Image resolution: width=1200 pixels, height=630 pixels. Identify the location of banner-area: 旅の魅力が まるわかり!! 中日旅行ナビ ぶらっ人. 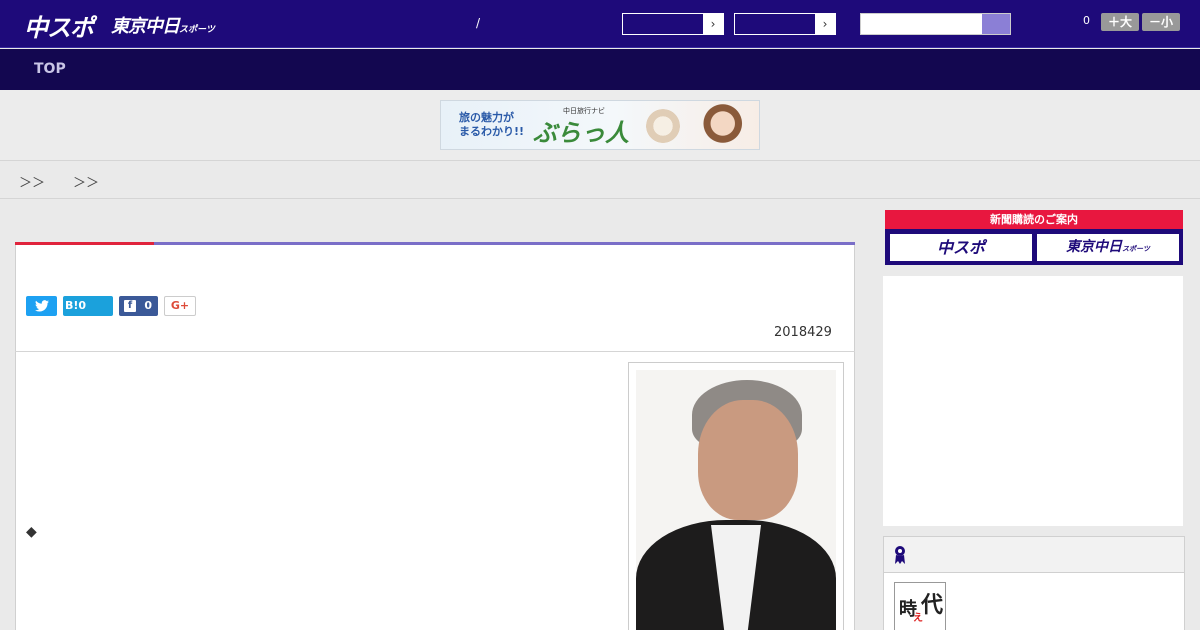
(600, 125).